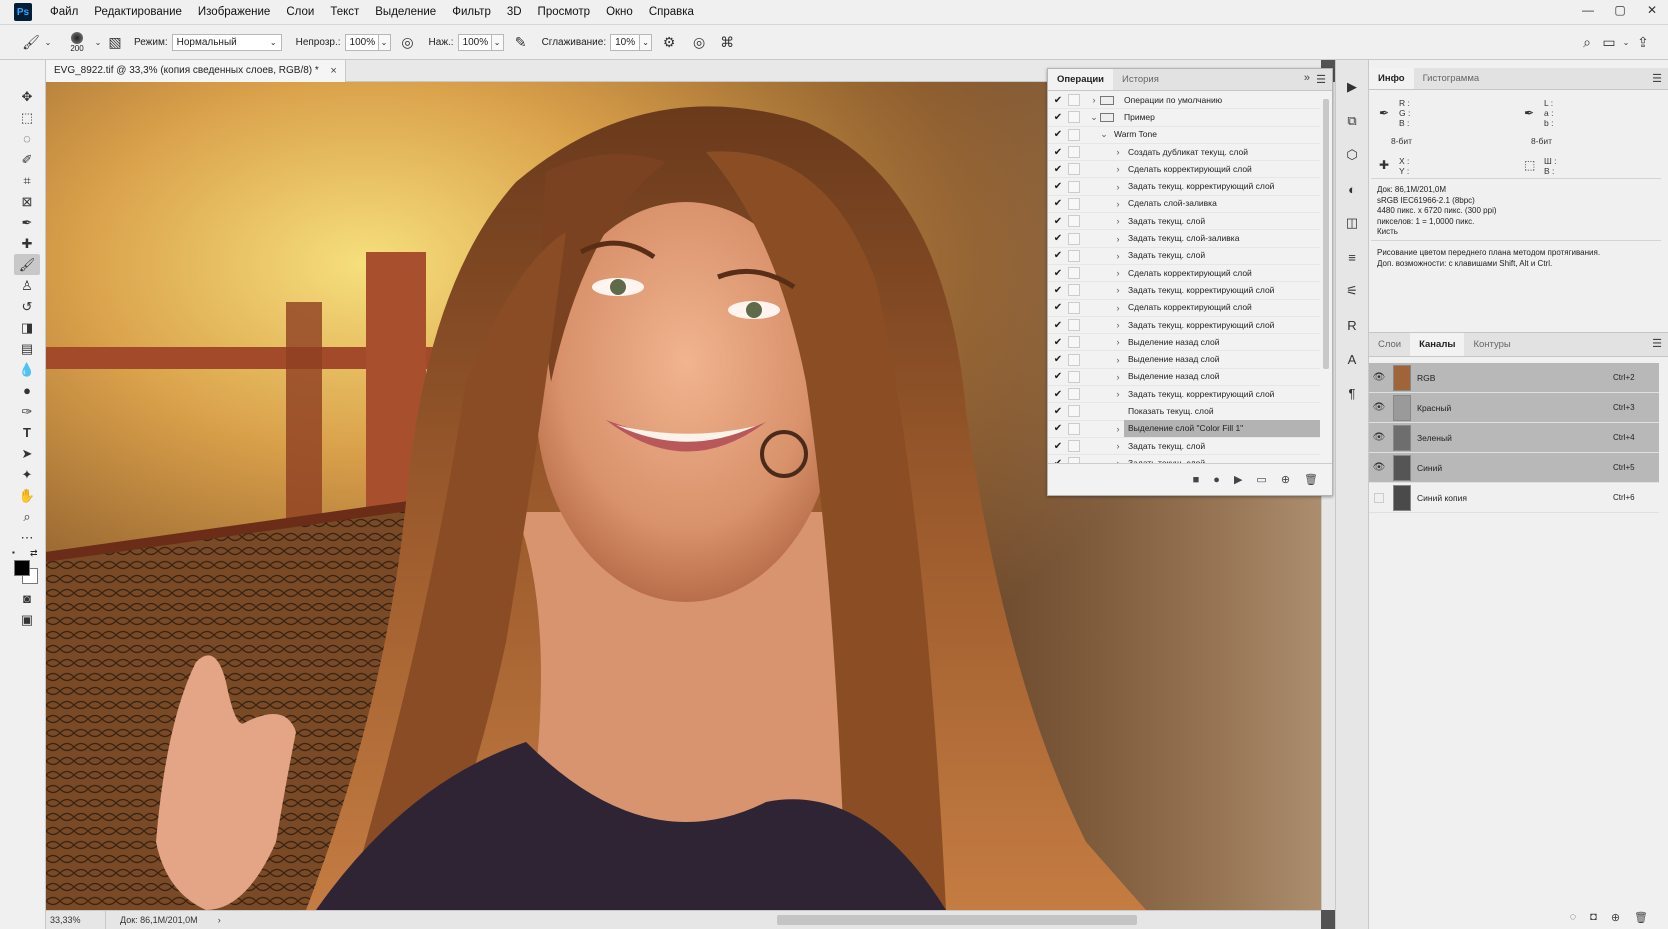  Describe the element at coordinates (27, 474) in the screenshot. I see `shape-tool-icon: ✦` at that location.